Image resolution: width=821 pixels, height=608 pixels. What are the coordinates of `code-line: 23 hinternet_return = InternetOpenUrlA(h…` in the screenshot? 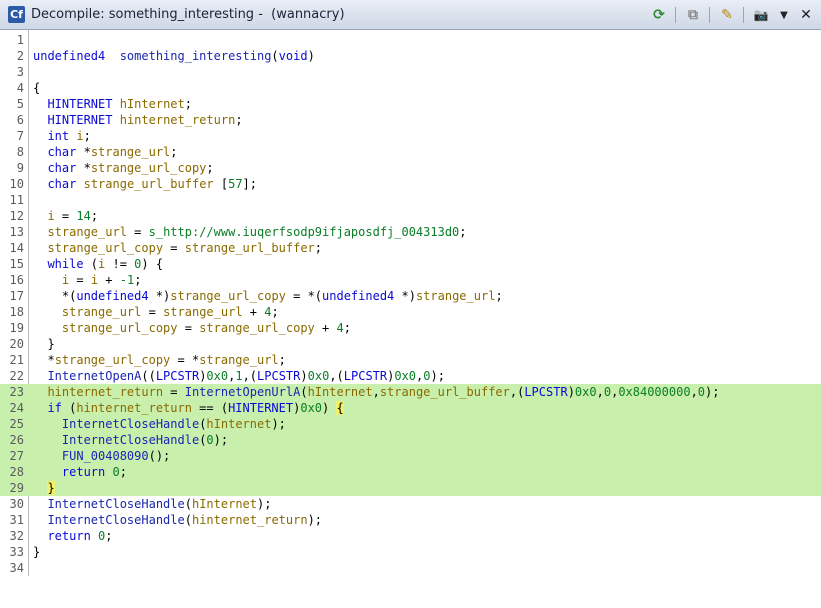 It's located at (410, 392).